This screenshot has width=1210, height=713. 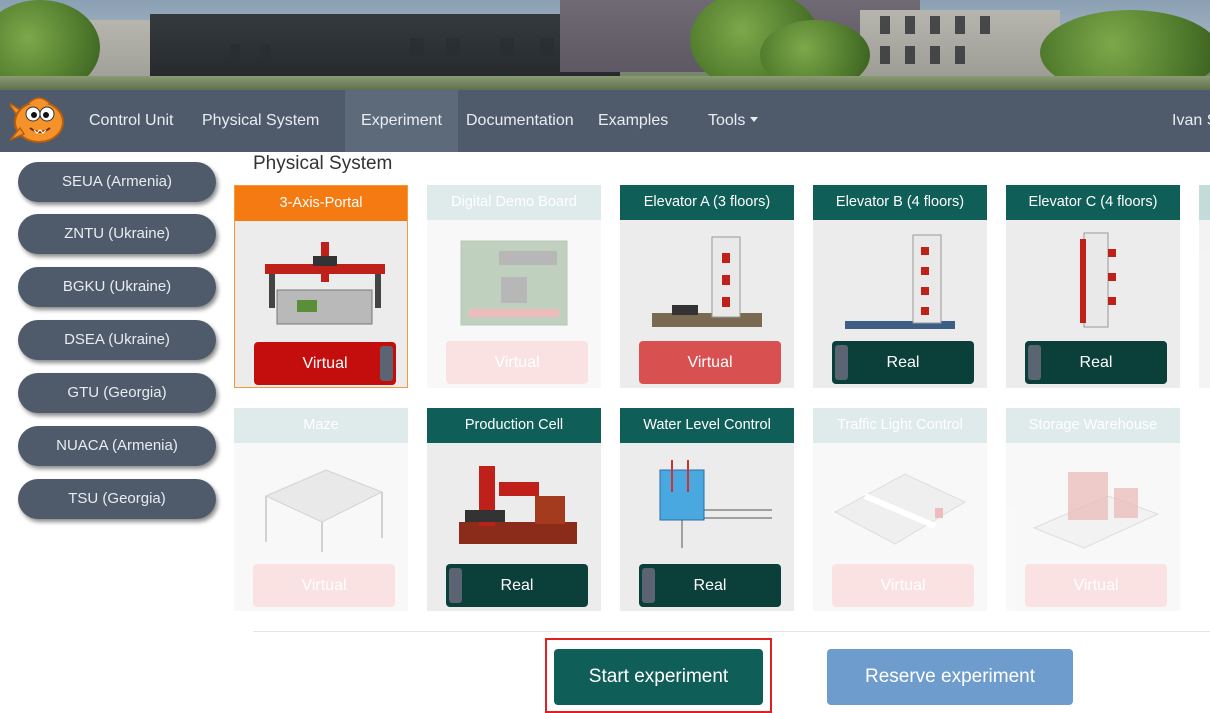 I want to click on reserve-experiment-button: Reserve experiment, so click(x=950, y=677).